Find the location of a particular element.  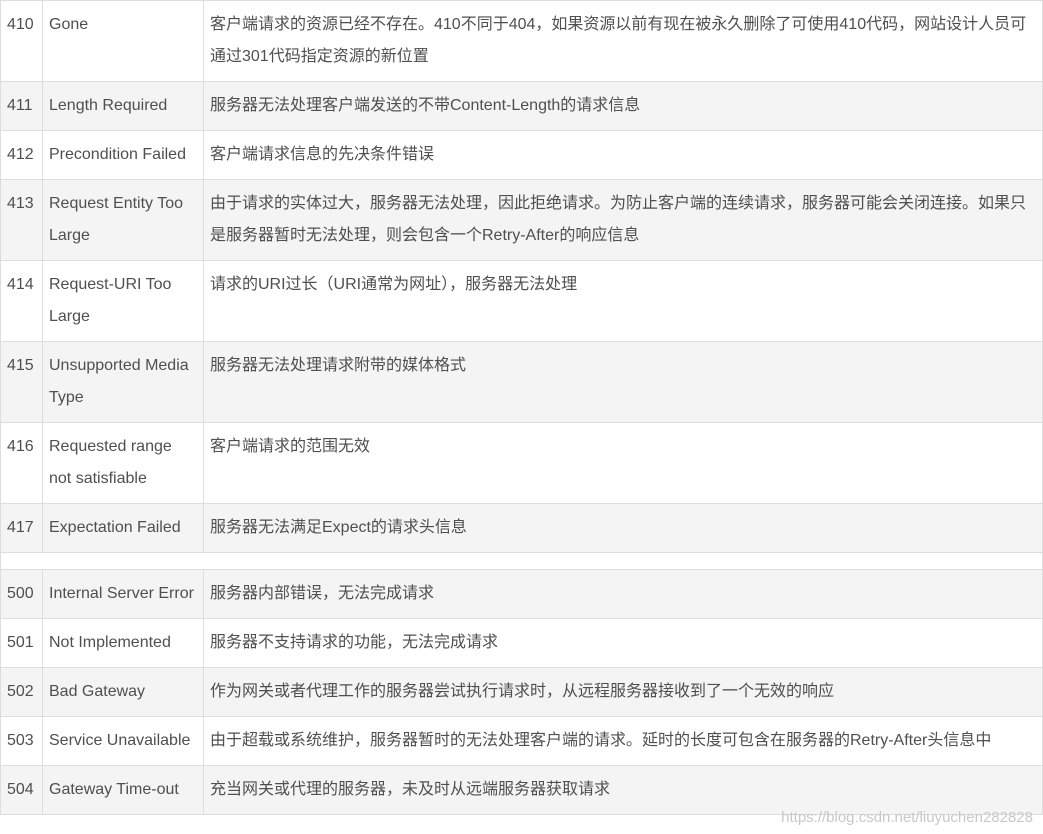

status-description: 服务器无法满足Expect的请求头信息 is located at coordinates (623, 528).